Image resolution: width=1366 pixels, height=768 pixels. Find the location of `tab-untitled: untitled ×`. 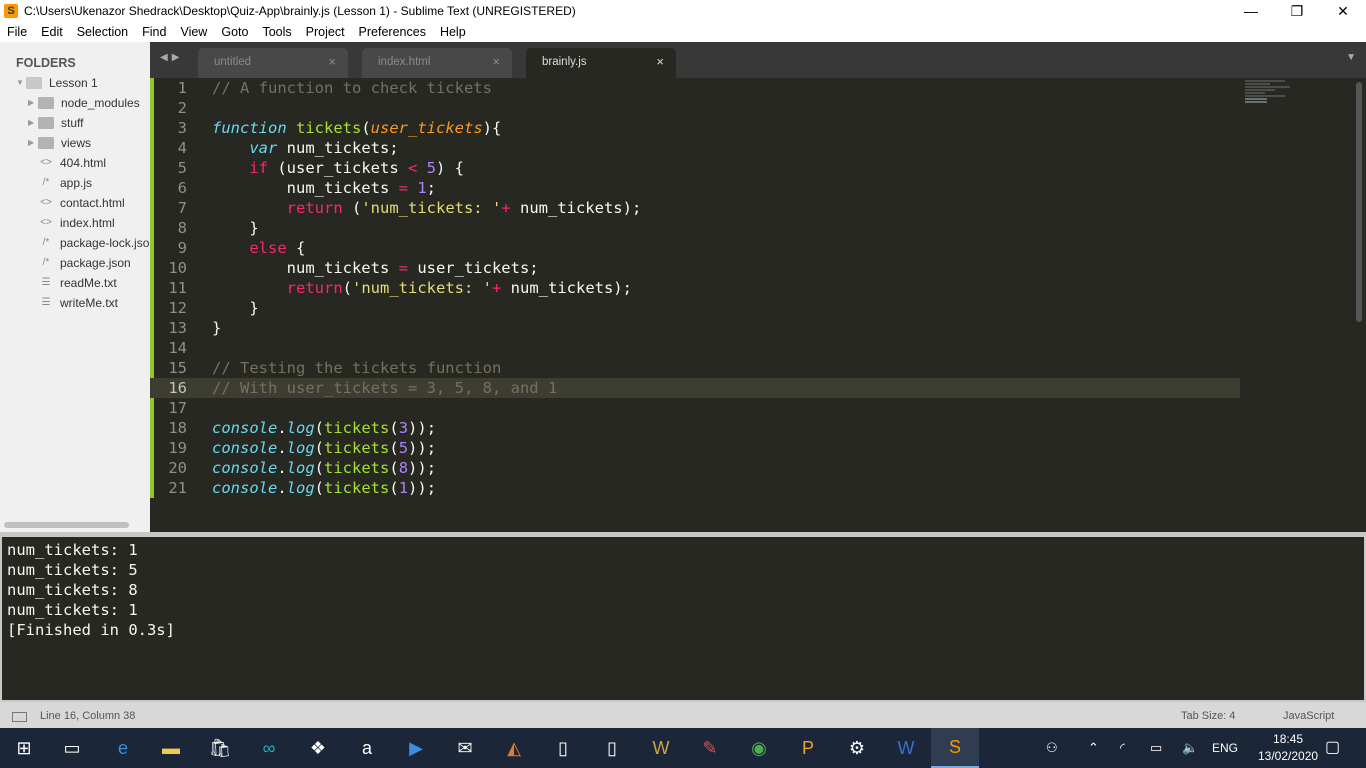

tab-untitled: untitled × is located at coordinates (273, 63).